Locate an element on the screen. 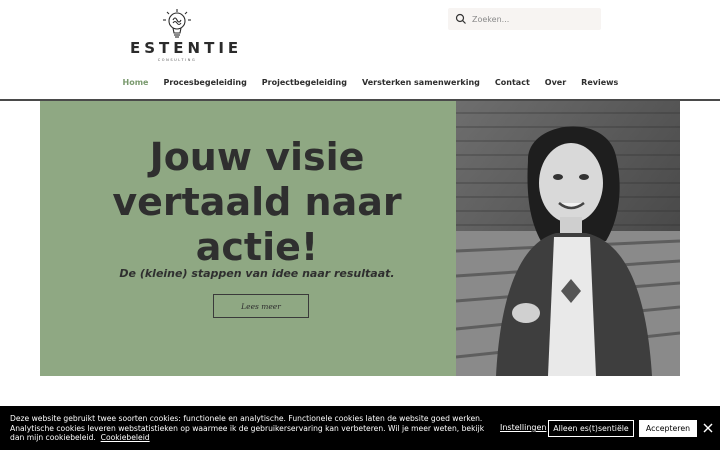 Image resolution: width=720 pixels, height=450 pixels. nav-item-versterken-samenwerking: Versterken samenwerking is located at coordinates (420, 83).